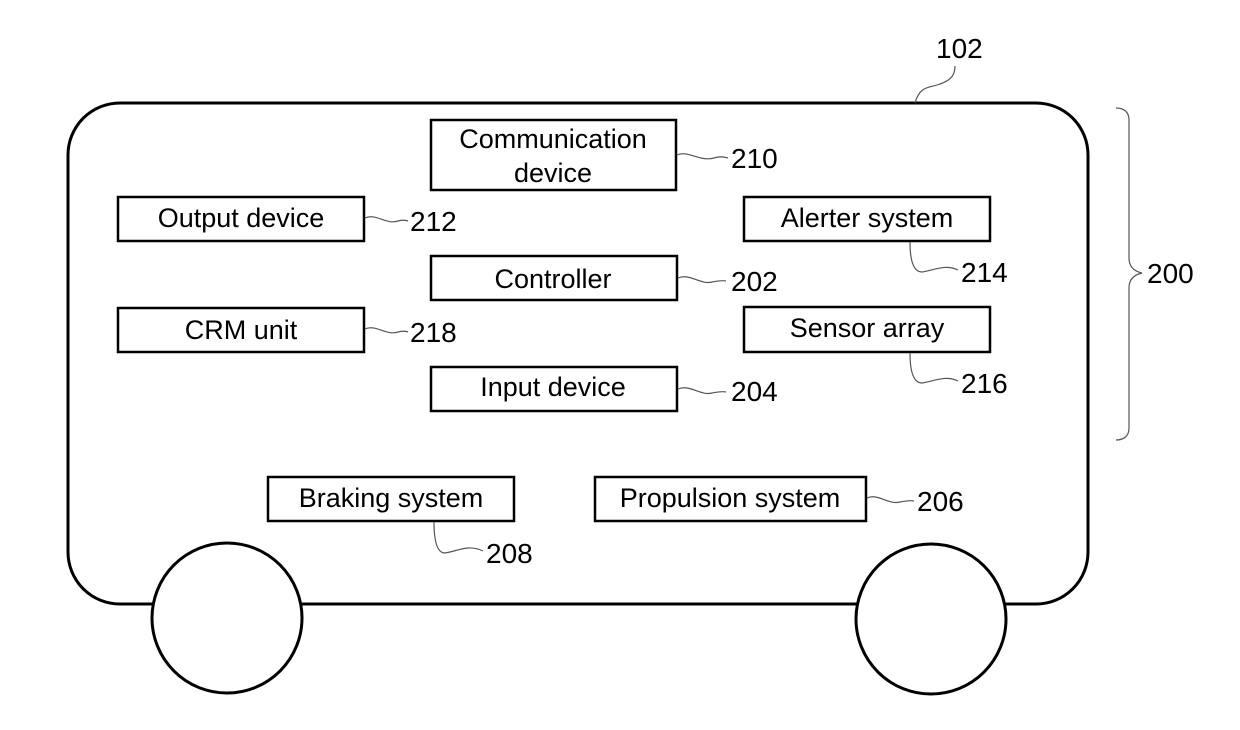  What do you see at coordinates (875, 241) in the screenshot?
I see `component-alerter-system: Alerter system 214` at bounding box center [875, 241].